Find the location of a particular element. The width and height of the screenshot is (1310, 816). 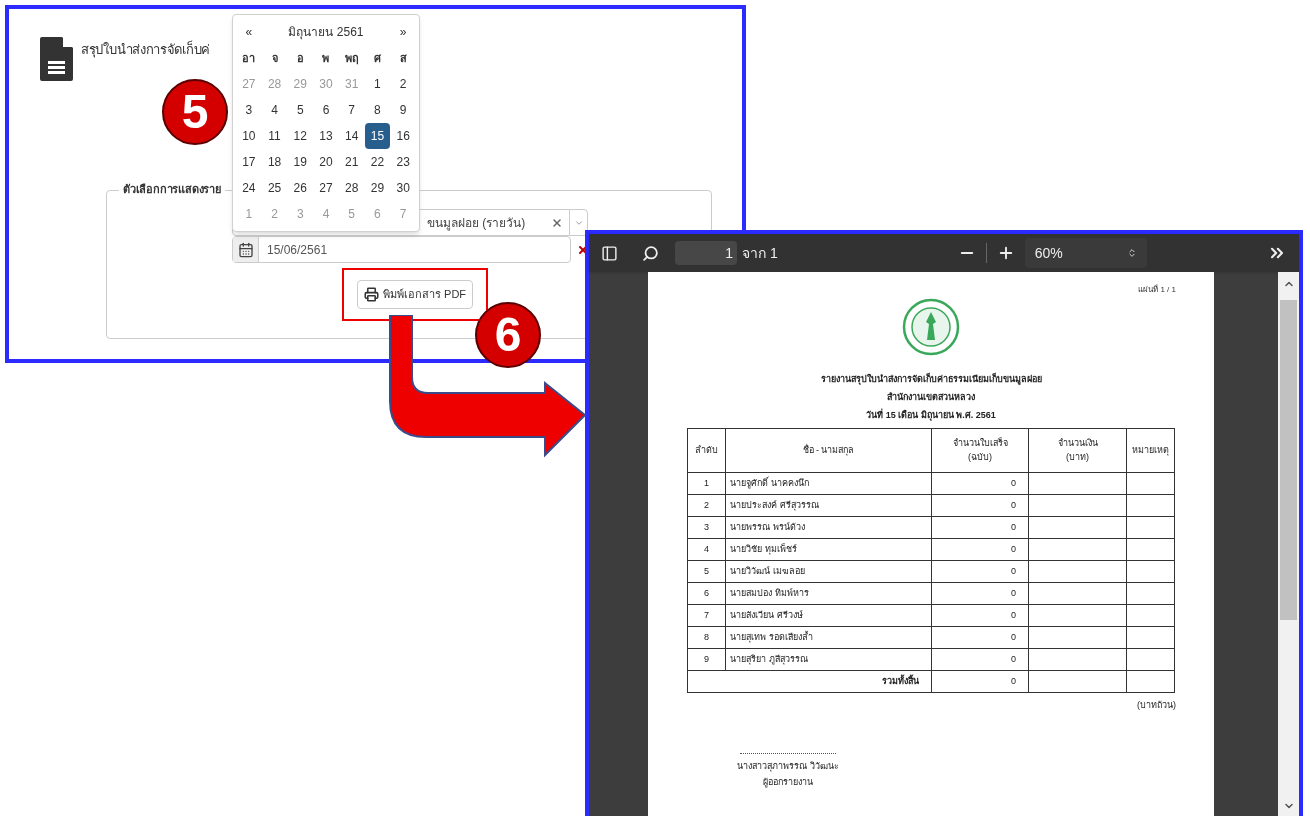

signer-role: ผู้ออกรายงาน is located at coordinates (788, 783).